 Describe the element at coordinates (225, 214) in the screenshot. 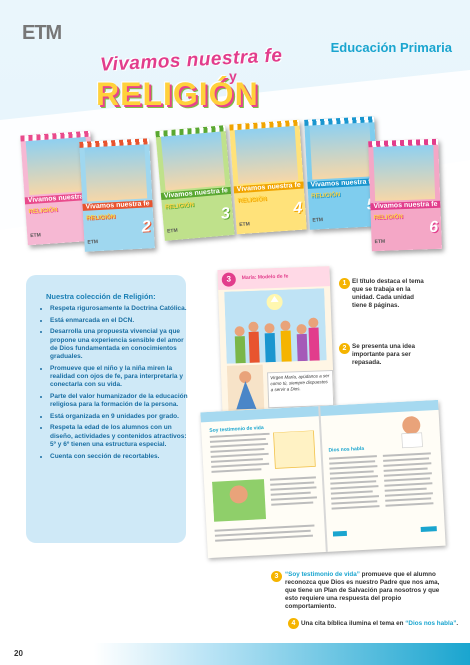

I see `cover-number: 3` at that location.